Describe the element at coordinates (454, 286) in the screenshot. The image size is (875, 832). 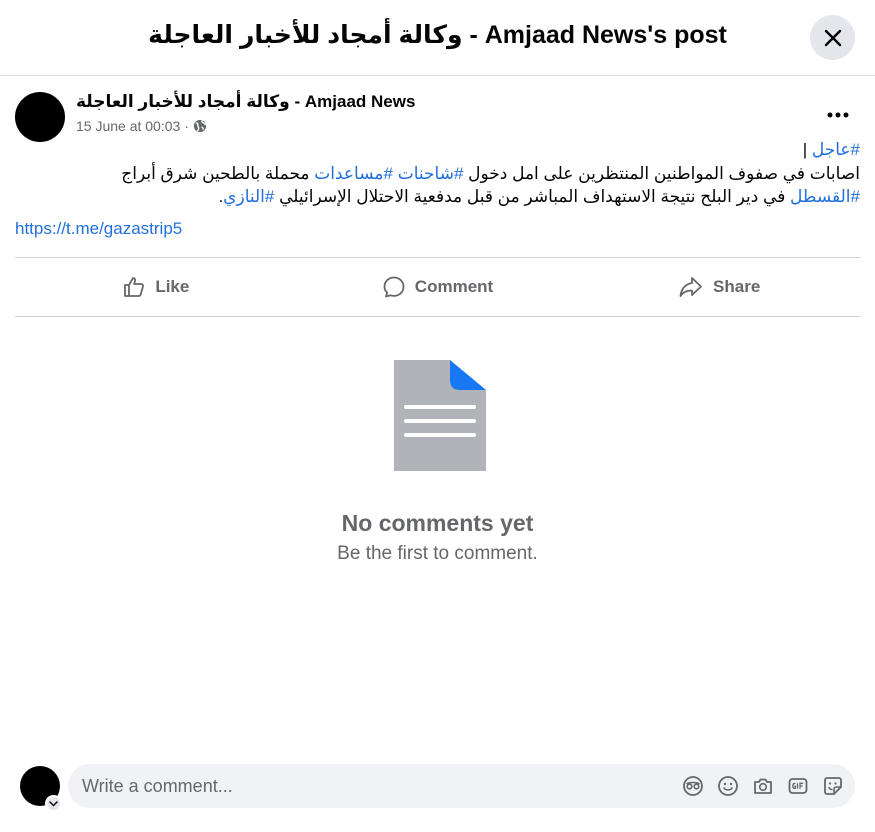
I see `comment-label: Comment` at that location.